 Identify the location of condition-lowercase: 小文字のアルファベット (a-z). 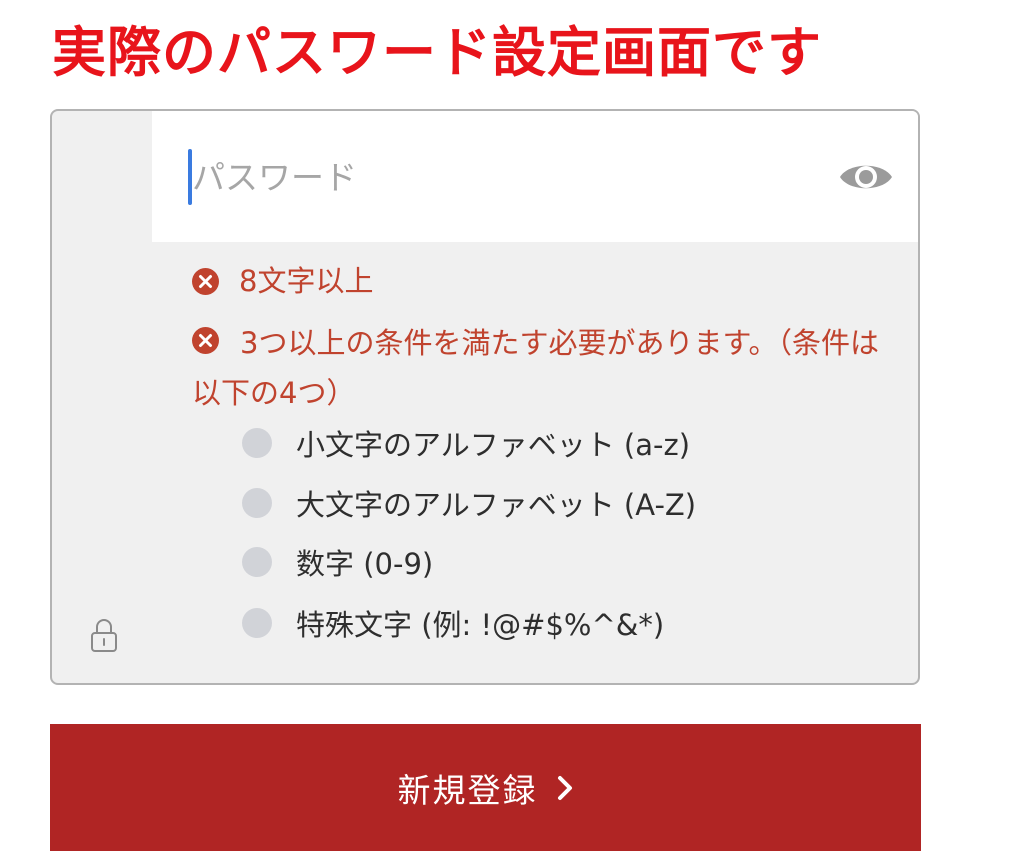
(466, 443).